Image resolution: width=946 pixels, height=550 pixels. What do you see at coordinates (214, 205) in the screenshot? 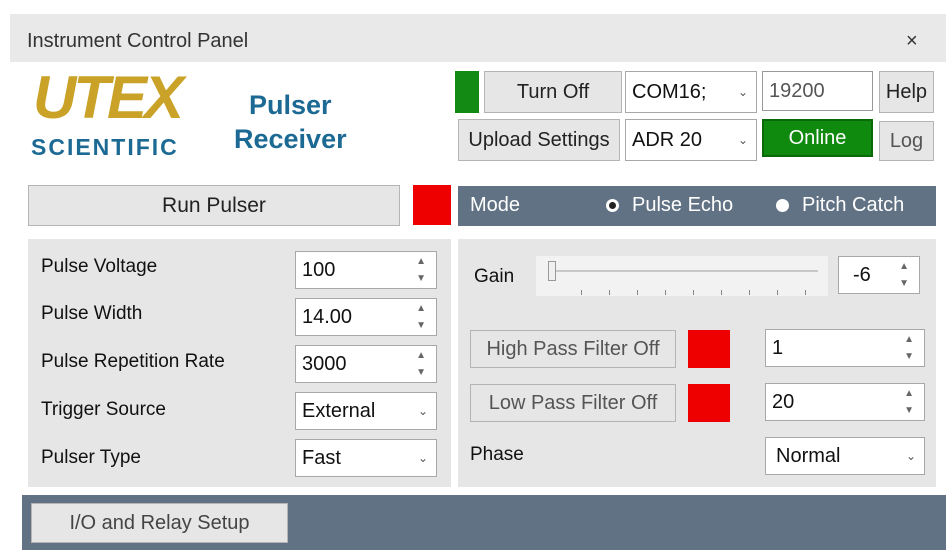
I see `run-pulser-button: Run Pulser` at bounding box center [214, 205].